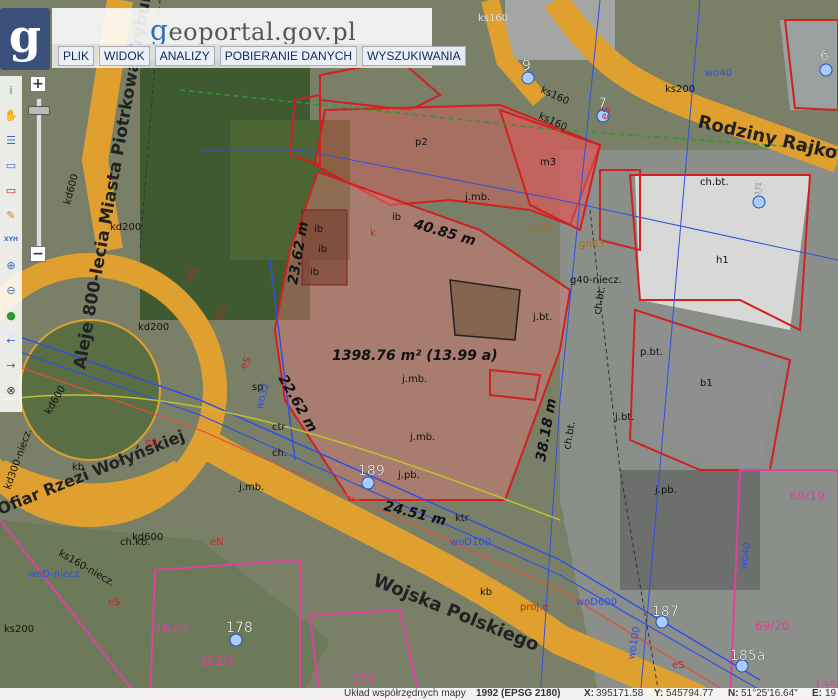 This screenshot has height=700, width=838. I want to click on svg-text: 5, so click(758, 190).